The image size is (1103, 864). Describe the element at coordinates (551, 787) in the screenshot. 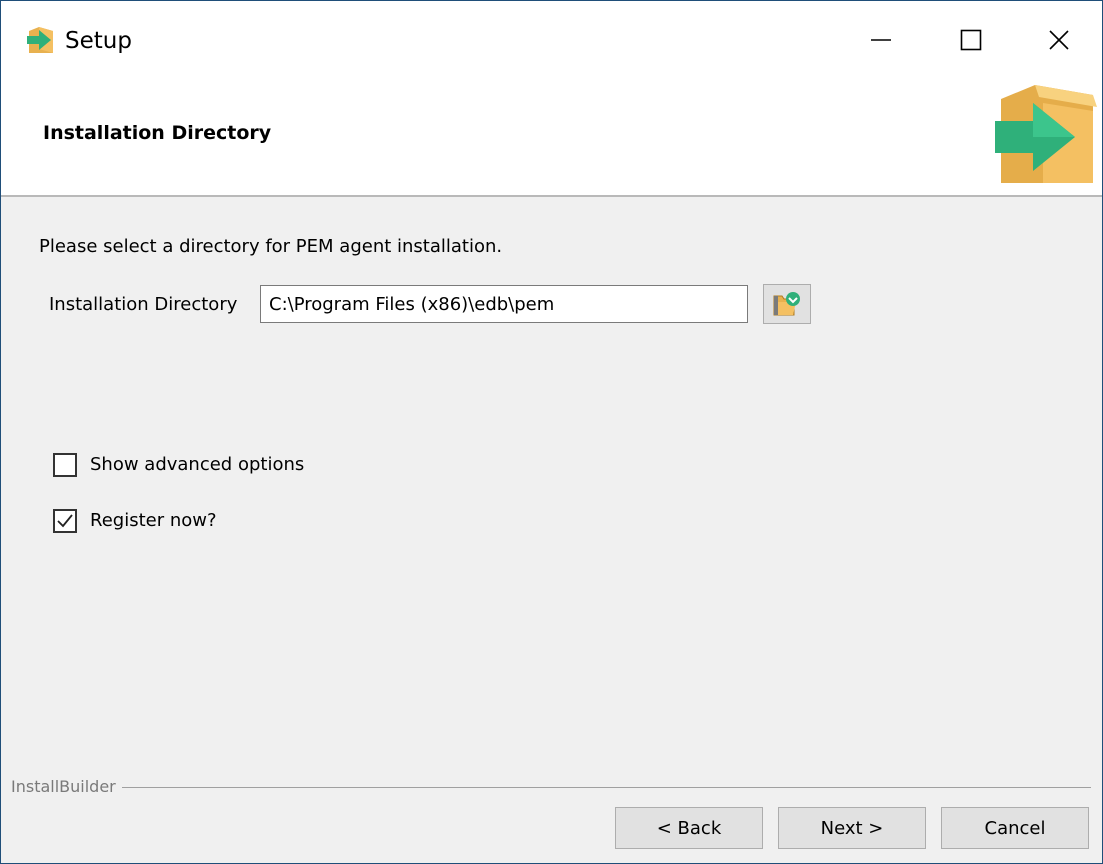

I see `footer-divider` at that location.